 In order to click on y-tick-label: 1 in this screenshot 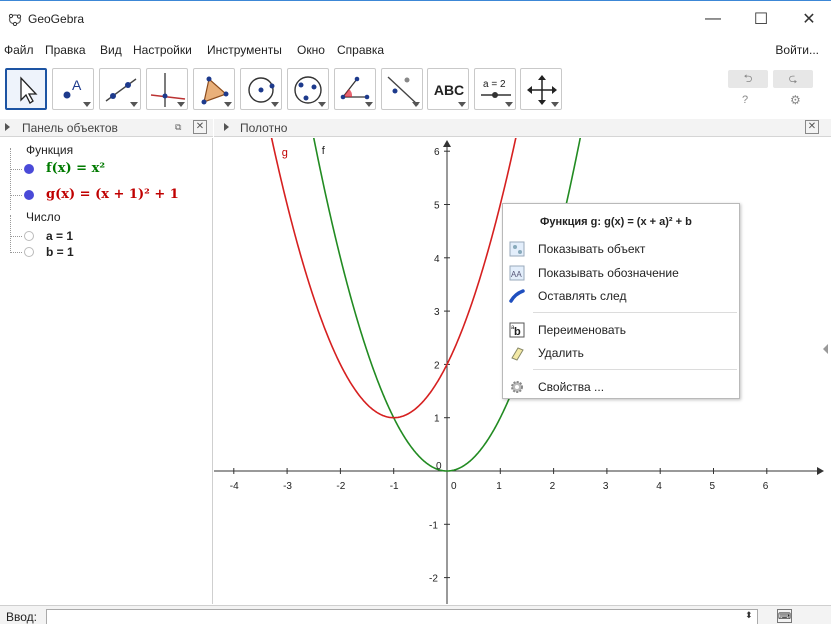, I will do `click(437, 419)`.